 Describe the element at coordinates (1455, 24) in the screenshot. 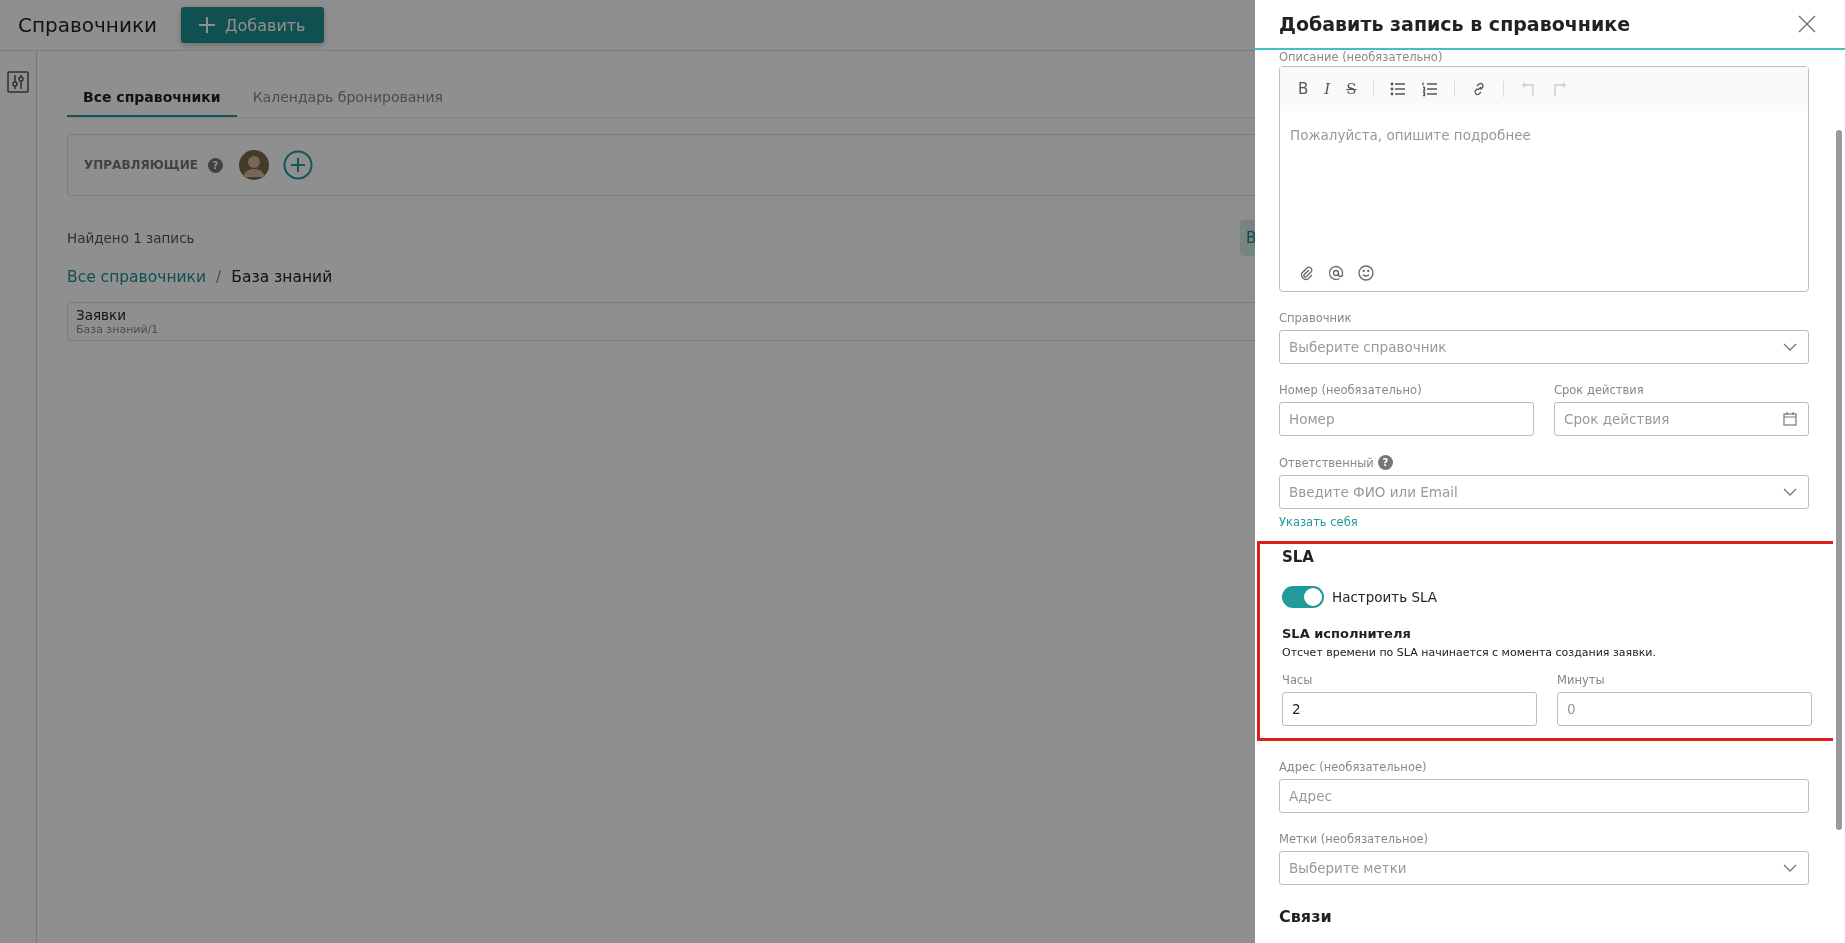

I see `panel-title: Добавить запись в справочнике` at that location.